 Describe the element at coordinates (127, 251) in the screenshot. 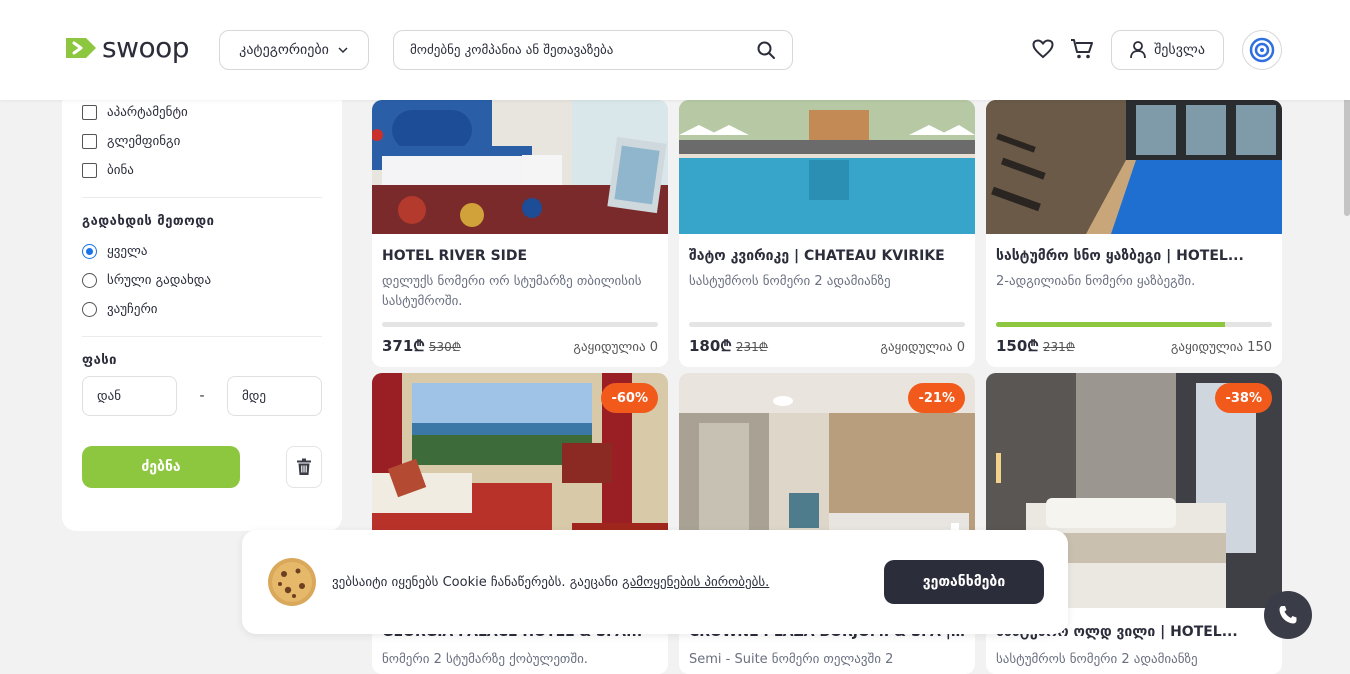

I see `radio-label: ყველა` at that location.